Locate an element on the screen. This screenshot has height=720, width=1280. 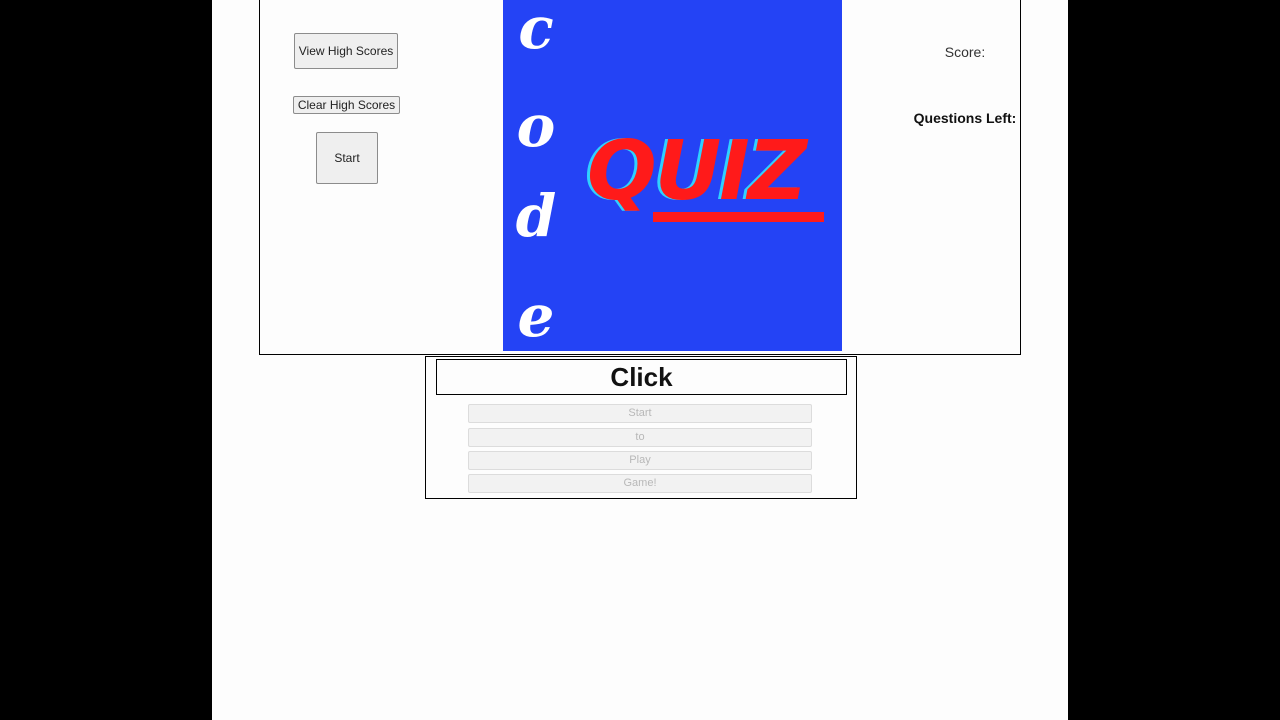
code-quiz-logo: c o d e QUIZ is located at coordinates (672, 175).